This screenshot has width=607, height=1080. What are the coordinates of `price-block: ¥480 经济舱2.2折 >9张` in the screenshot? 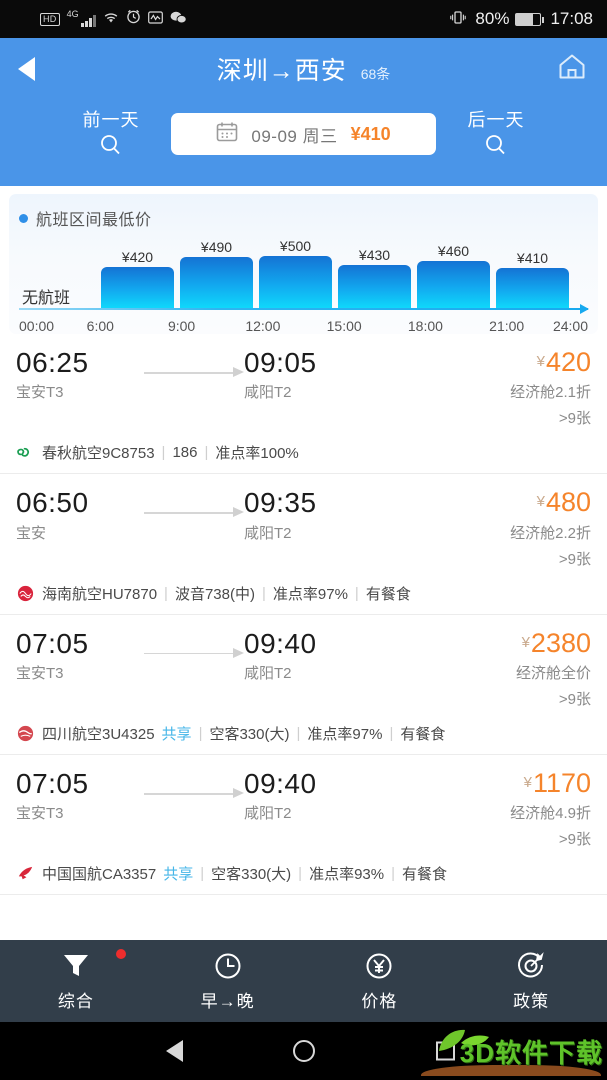 It's located at (525, 528).